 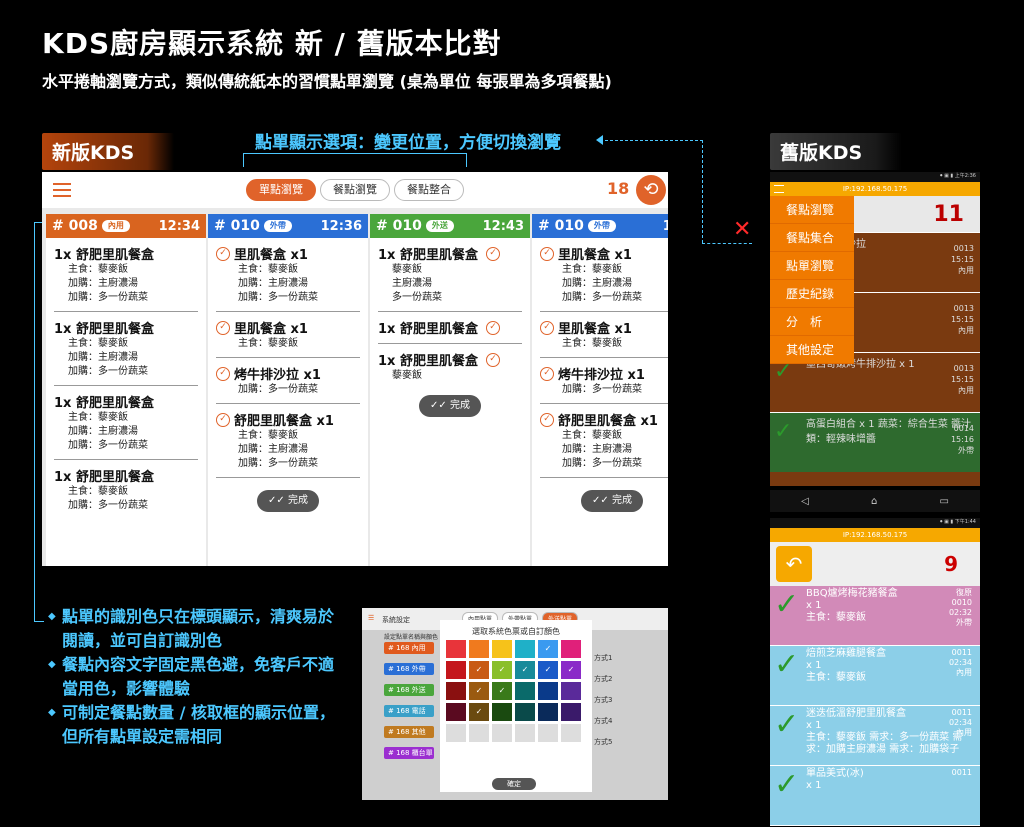 What do you see at coordinates (281, 190) in the screenshot?
I see `tab-single-order: 單點瀏覽` at bounding box center [281, 190].